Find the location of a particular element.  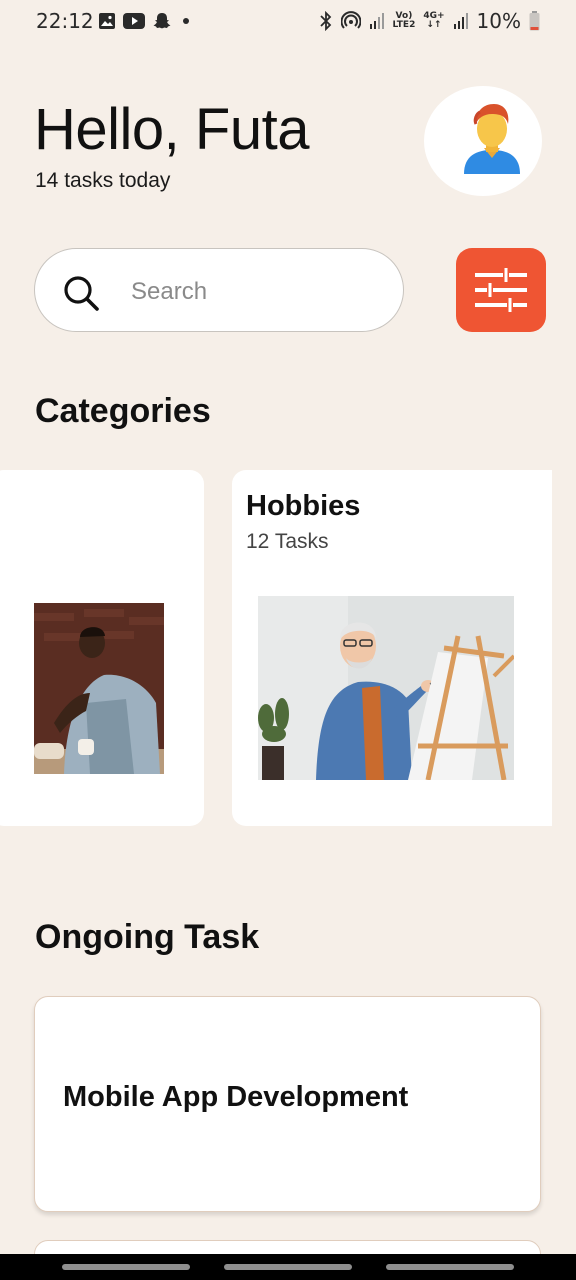

cooking-man-image is located at coordinates (99, 688).